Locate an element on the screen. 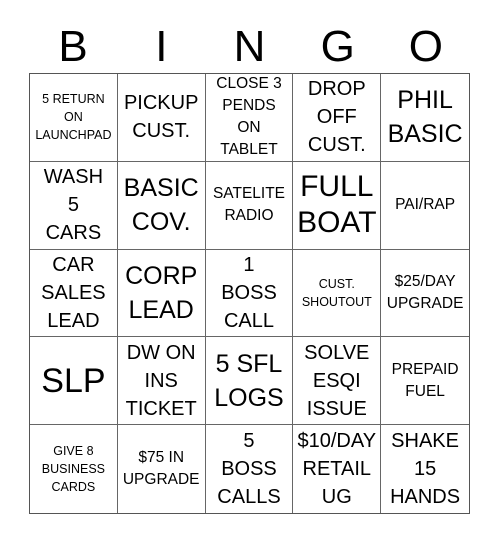 The height and width of the screenshot is (544, 500). bingo-cell: SOLVE ESQI ISSUE is located at coordinates (337, 381).